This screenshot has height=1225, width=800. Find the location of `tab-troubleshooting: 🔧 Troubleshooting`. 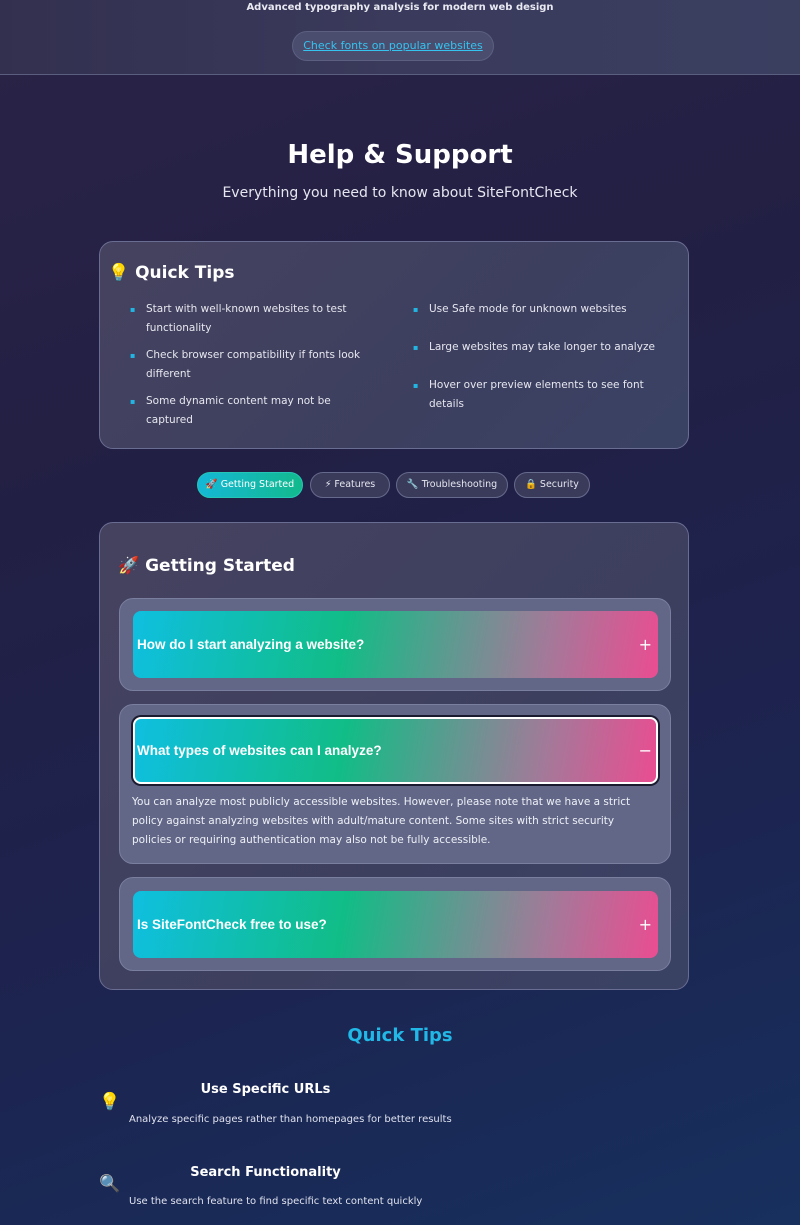

tab-troubleshooting: 🔧 Troubleshooting is located at coordinates (452, 485).